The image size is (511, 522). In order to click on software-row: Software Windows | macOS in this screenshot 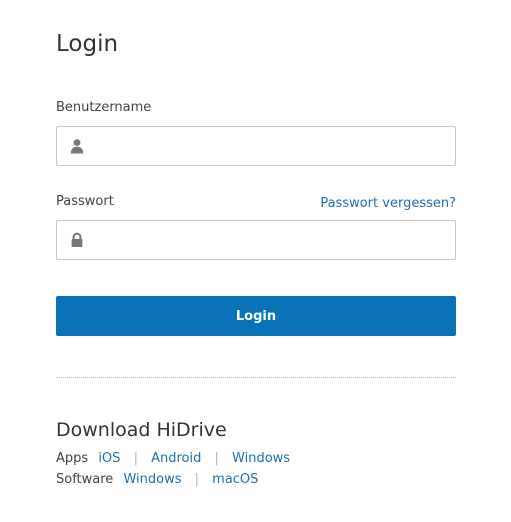, I will do `click(157, 480)`.